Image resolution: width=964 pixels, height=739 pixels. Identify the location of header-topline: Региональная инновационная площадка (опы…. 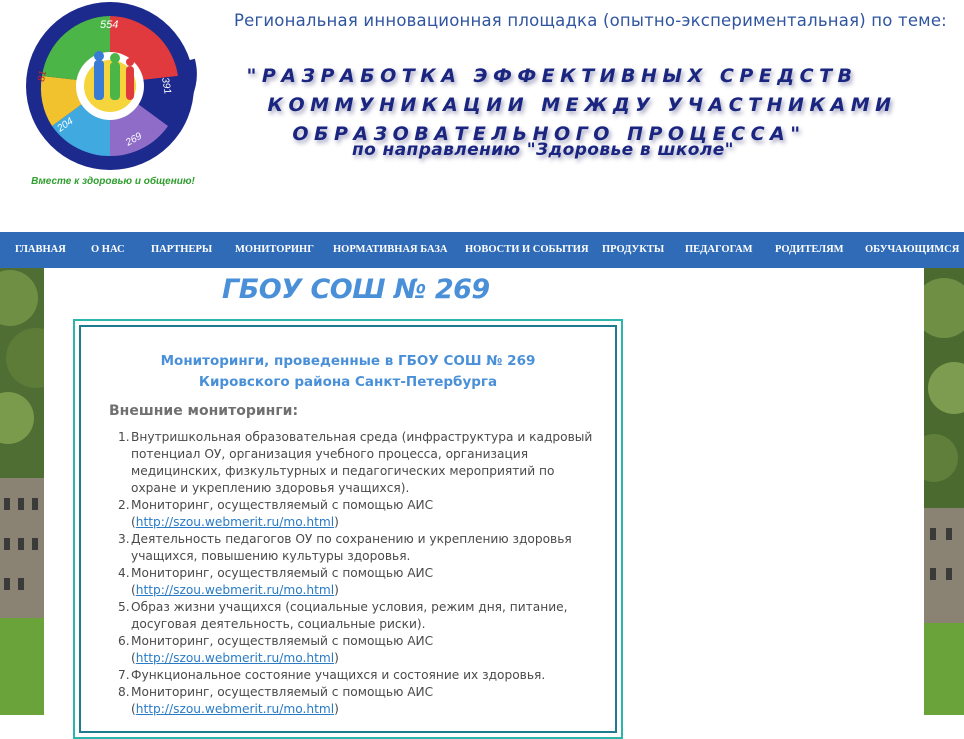
(590, 20).